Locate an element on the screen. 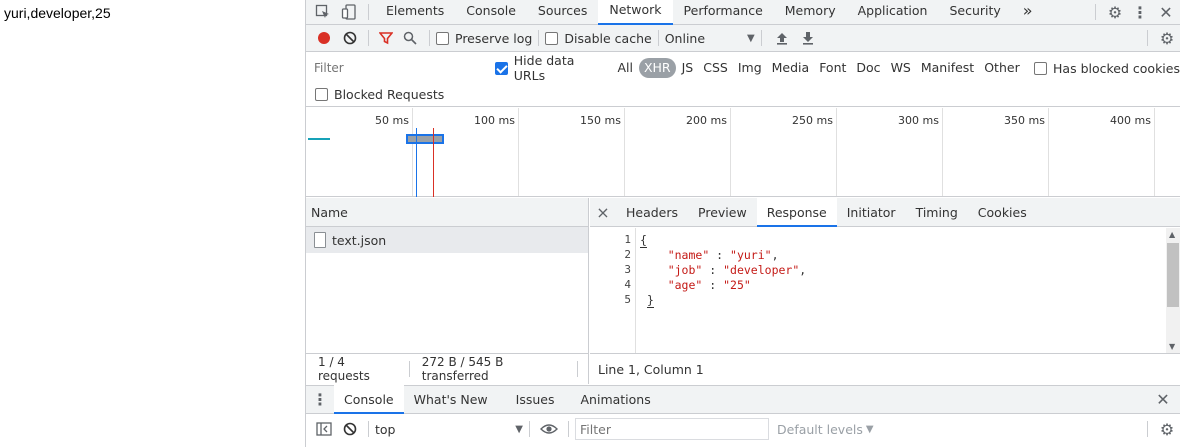 The image size is (1180, 447). inspect-element-icon is located at coordinates (323, 12).